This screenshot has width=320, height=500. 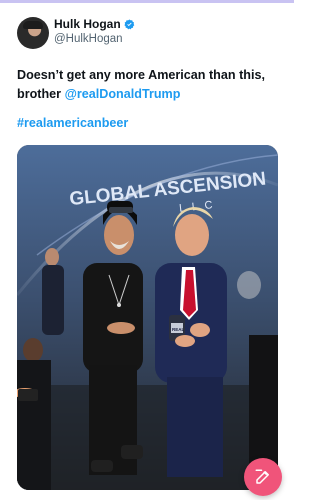 What do you see at coordinates (178, 329) in the screenshot?
I see `beer-can-label: REAL` at bounding box center [178, 329].